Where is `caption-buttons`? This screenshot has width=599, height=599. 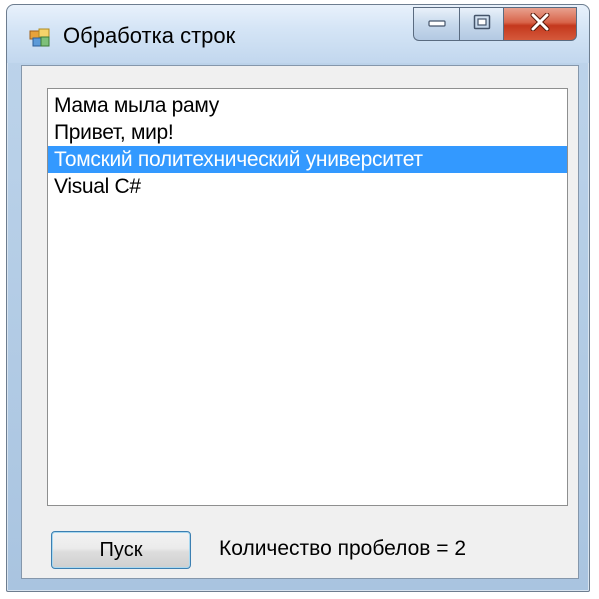
caption-buttons is located at coordinates (495, 24).